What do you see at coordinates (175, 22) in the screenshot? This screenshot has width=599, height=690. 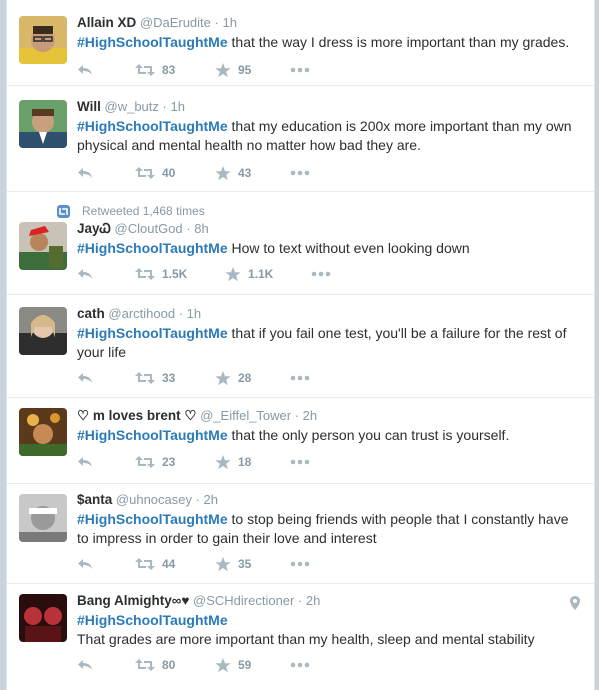 I see `user-handle: @DaErudite` at bounding box center [175, 22].